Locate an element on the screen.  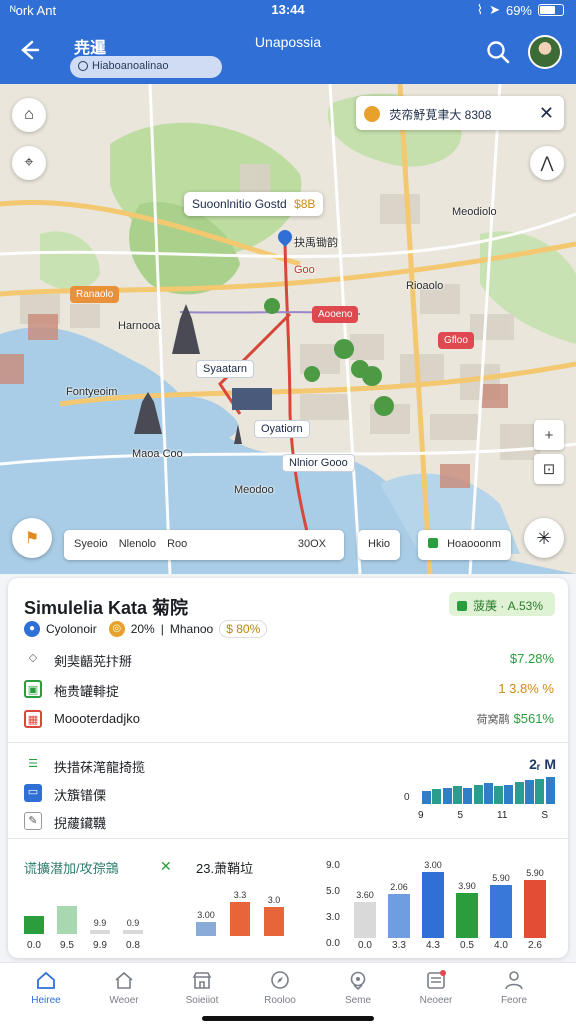
stat-row-3: ▦ Moooterdadjko 荷窝鹝 $561% is located at coordinates (289, 721).